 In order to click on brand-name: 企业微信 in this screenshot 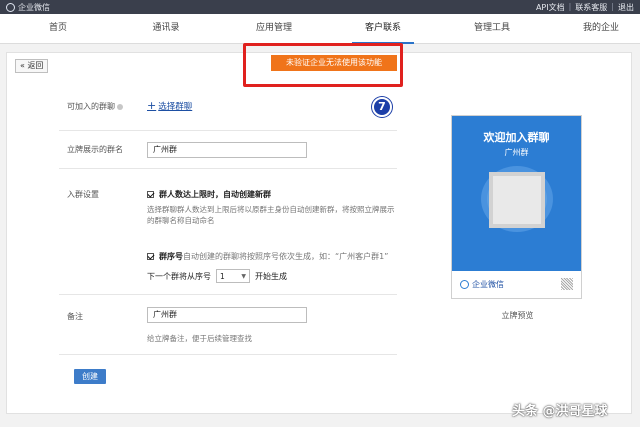, I will do `click(34, 7)`.